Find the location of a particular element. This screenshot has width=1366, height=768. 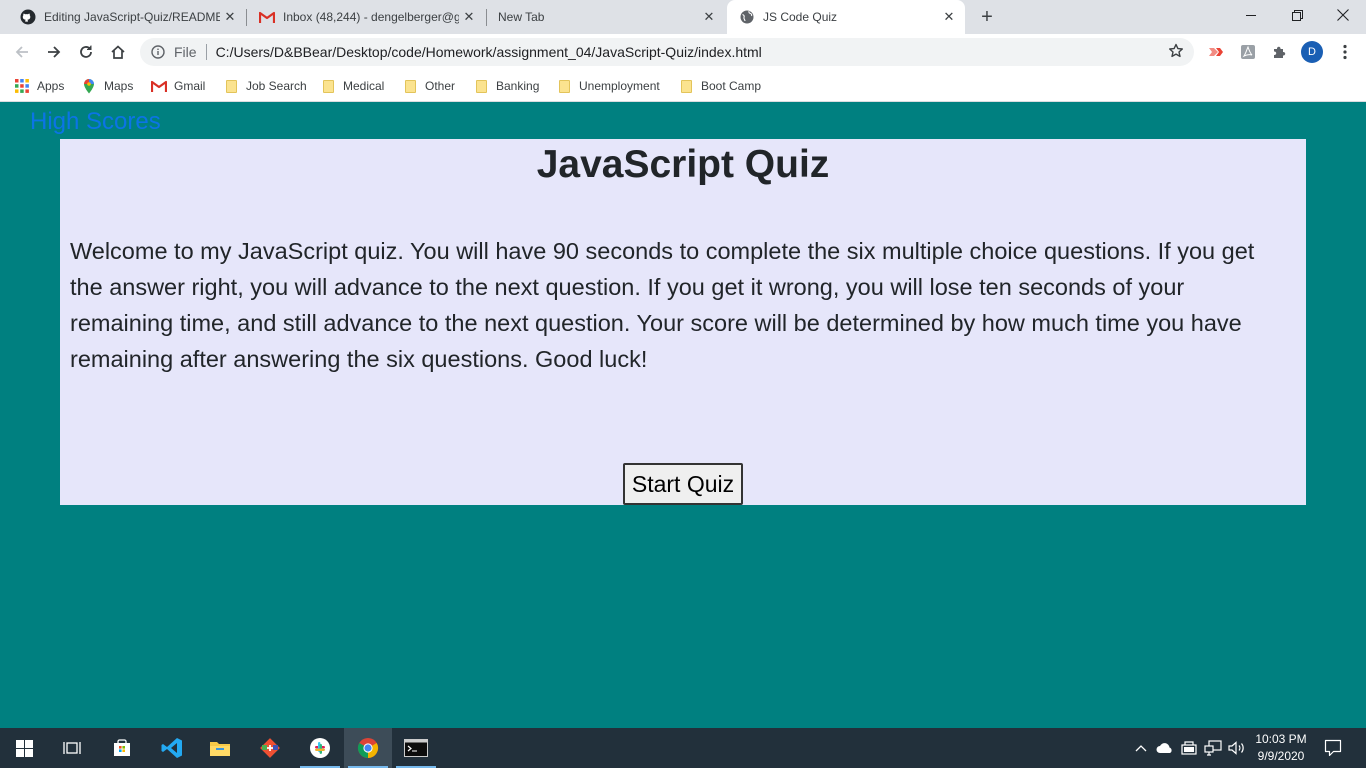

git-icon is located at coordinates (270, 748).